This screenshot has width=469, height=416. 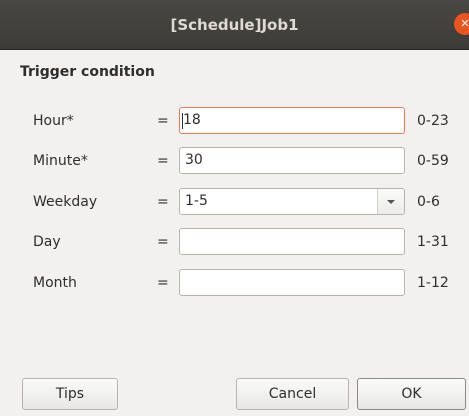 I want to click on day-equals: =, so click(x=163, y=242).